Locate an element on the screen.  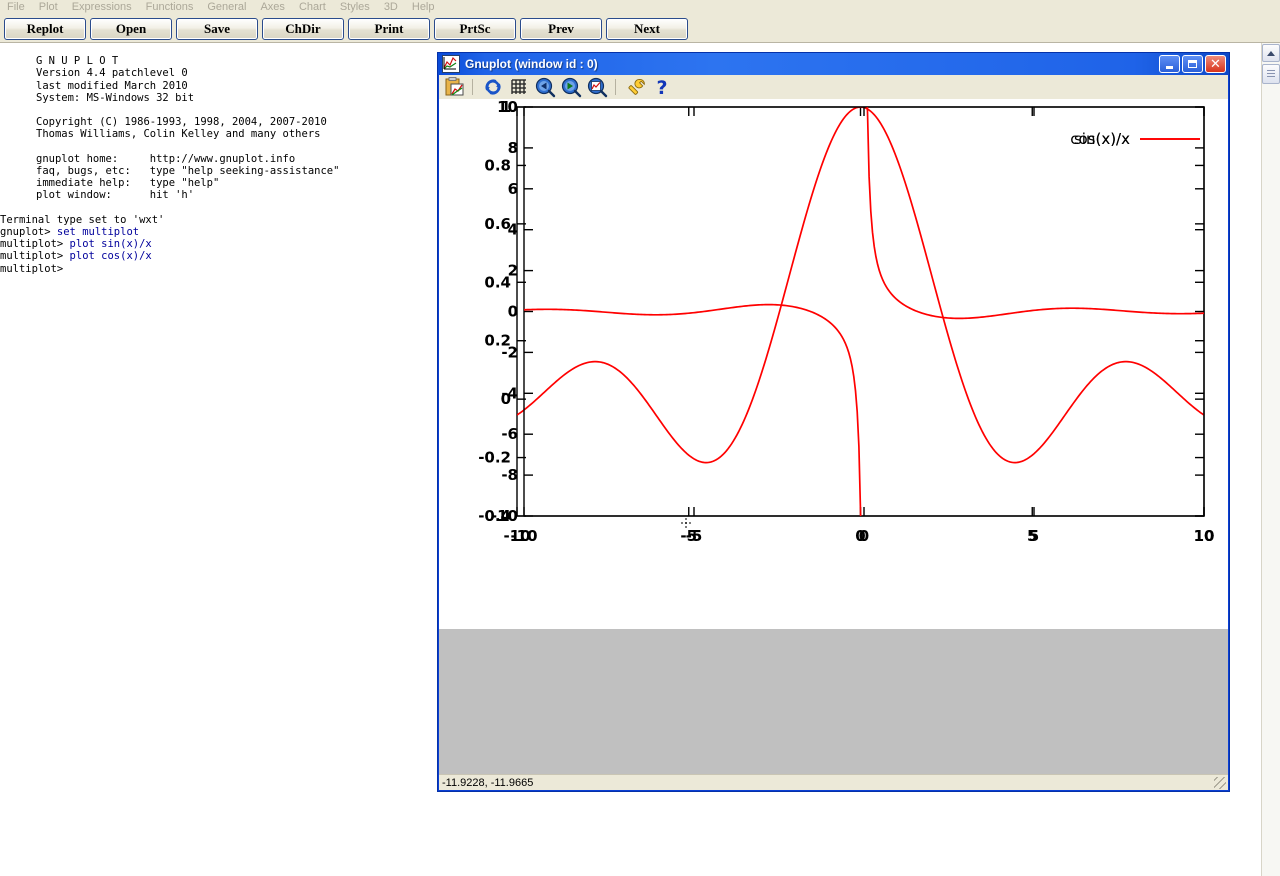
console-vertical-scrollbar is located at coordinates (1270, 459).